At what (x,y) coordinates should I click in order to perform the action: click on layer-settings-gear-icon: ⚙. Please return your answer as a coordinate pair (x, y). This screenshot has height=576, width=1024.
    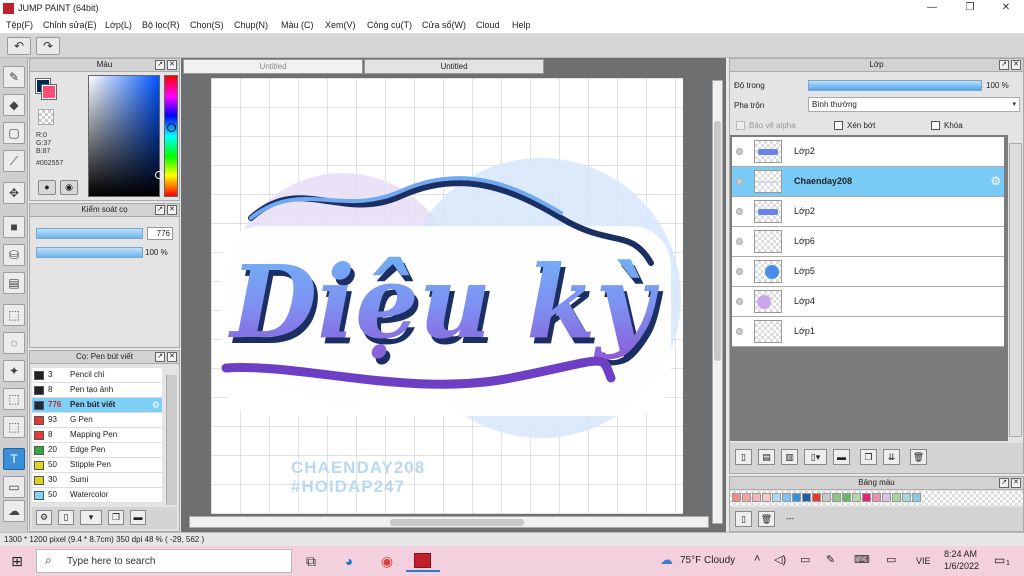
    Looking at the image, I should click on (995, 181).